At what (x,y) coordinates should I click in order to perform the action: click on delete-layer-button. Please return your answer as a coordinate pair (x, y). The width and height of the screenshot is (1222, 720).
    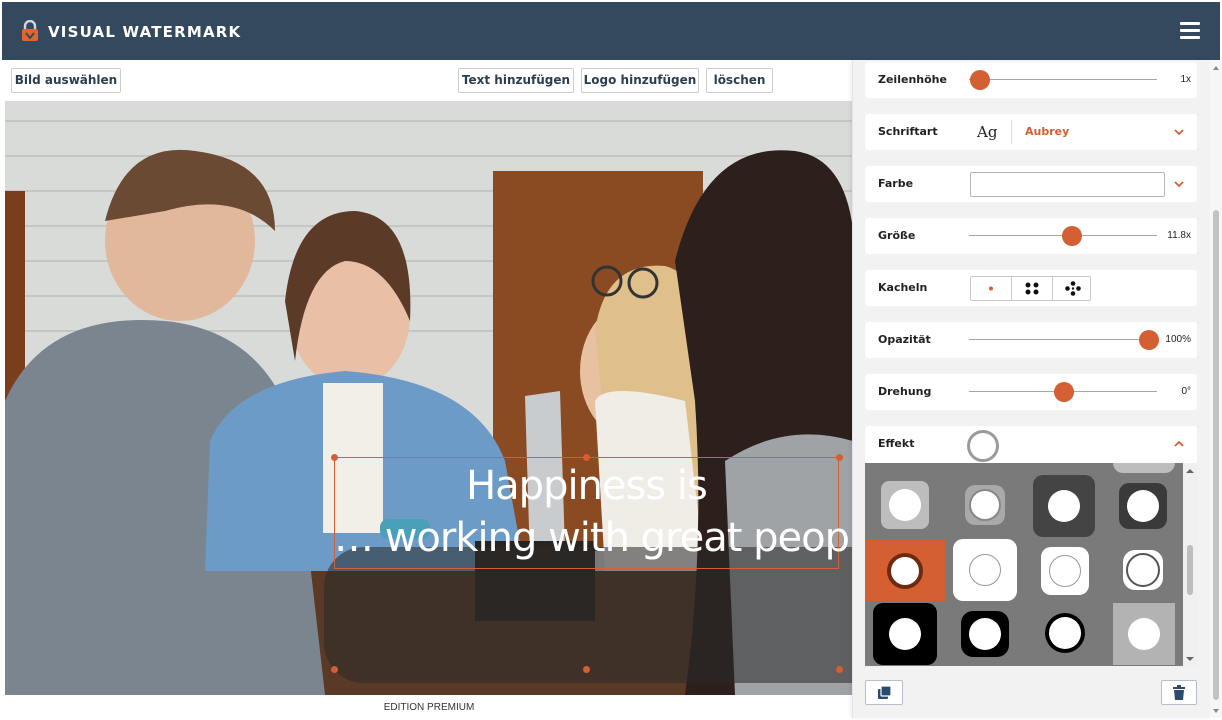
    Looking at the image, I should click on (1179, 692).